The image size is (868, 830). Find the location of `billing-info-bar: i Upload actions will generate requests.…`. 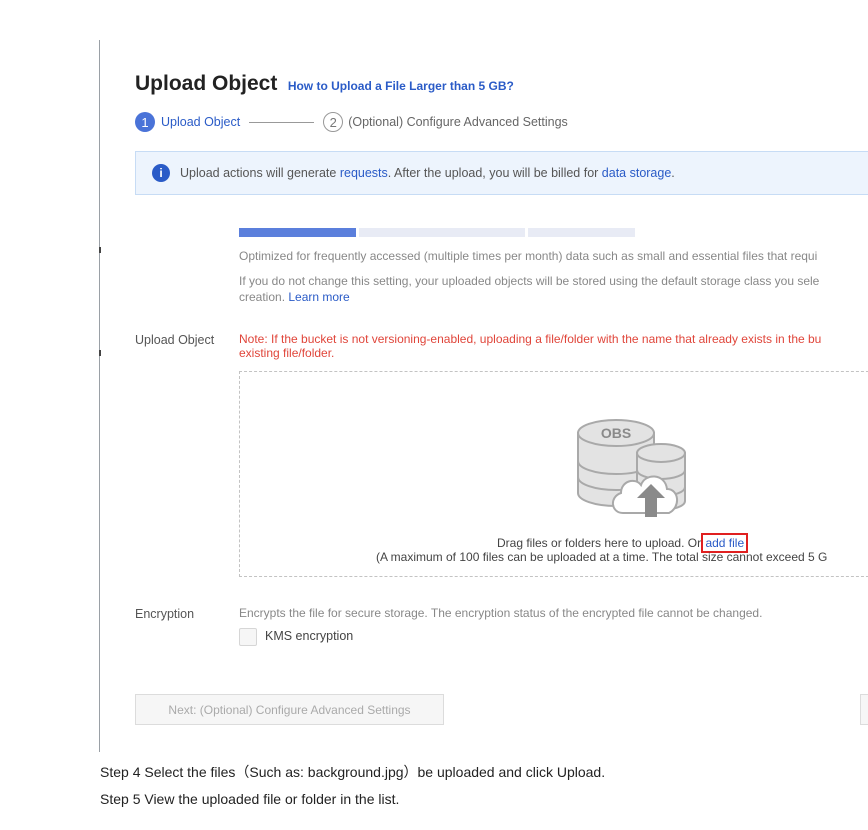

billing-info-bar: i Upload actions will generate requests.… is located at coordinates (501, 173).